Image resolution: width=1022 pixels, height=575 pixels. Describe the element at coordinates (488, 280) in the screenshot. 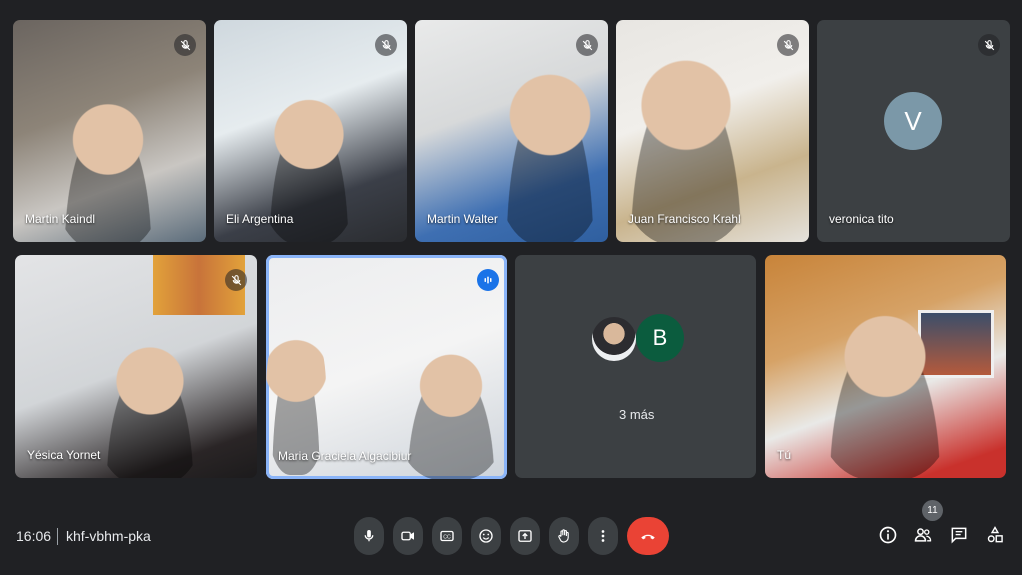

I see `speaking-indicator-icon` at that location.